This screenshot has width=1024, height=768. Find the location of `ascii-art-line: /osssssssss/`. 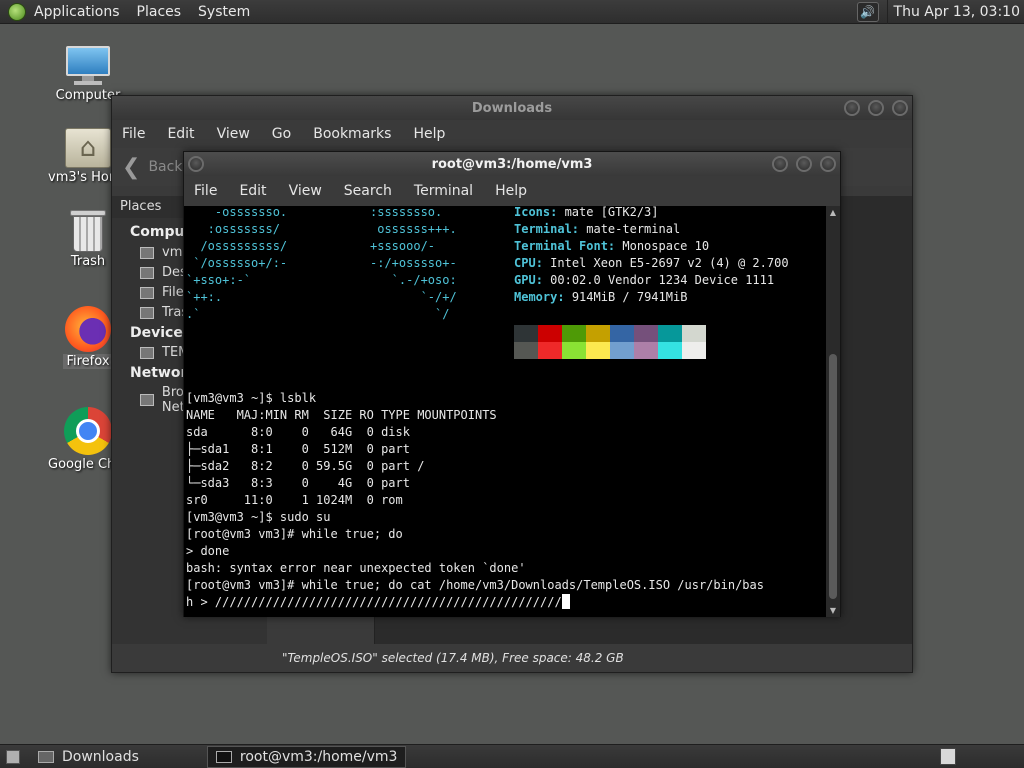

ascii-art-line: /osssssssss/ is located at coordinates (237, 246).